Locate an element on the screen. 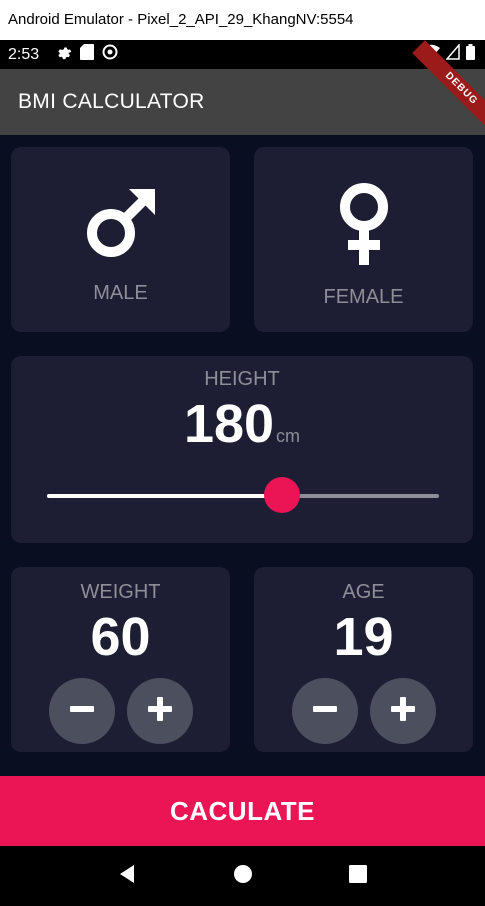 This screenshot has height=906, width=485. home-icon is located at coordinates (243, 876).